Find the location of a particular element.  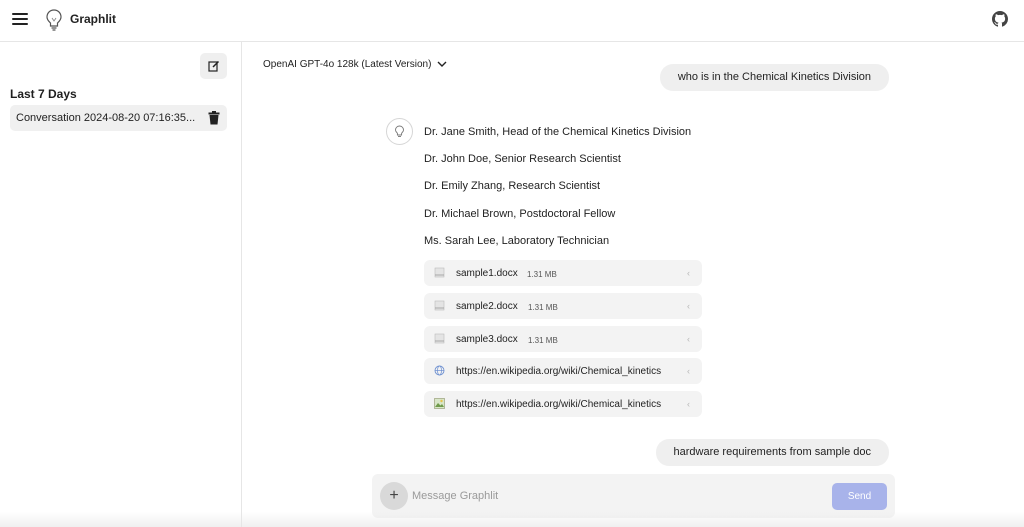

source-name: sample2.docx is located at coordinates (487, 306).